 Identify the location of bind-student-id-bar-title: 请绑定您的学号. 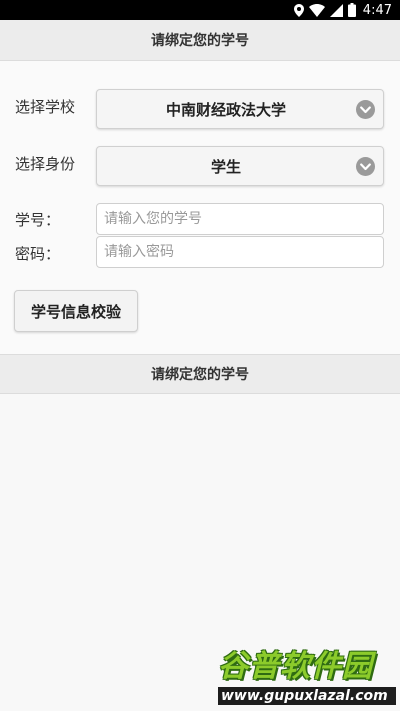
(200, 375).